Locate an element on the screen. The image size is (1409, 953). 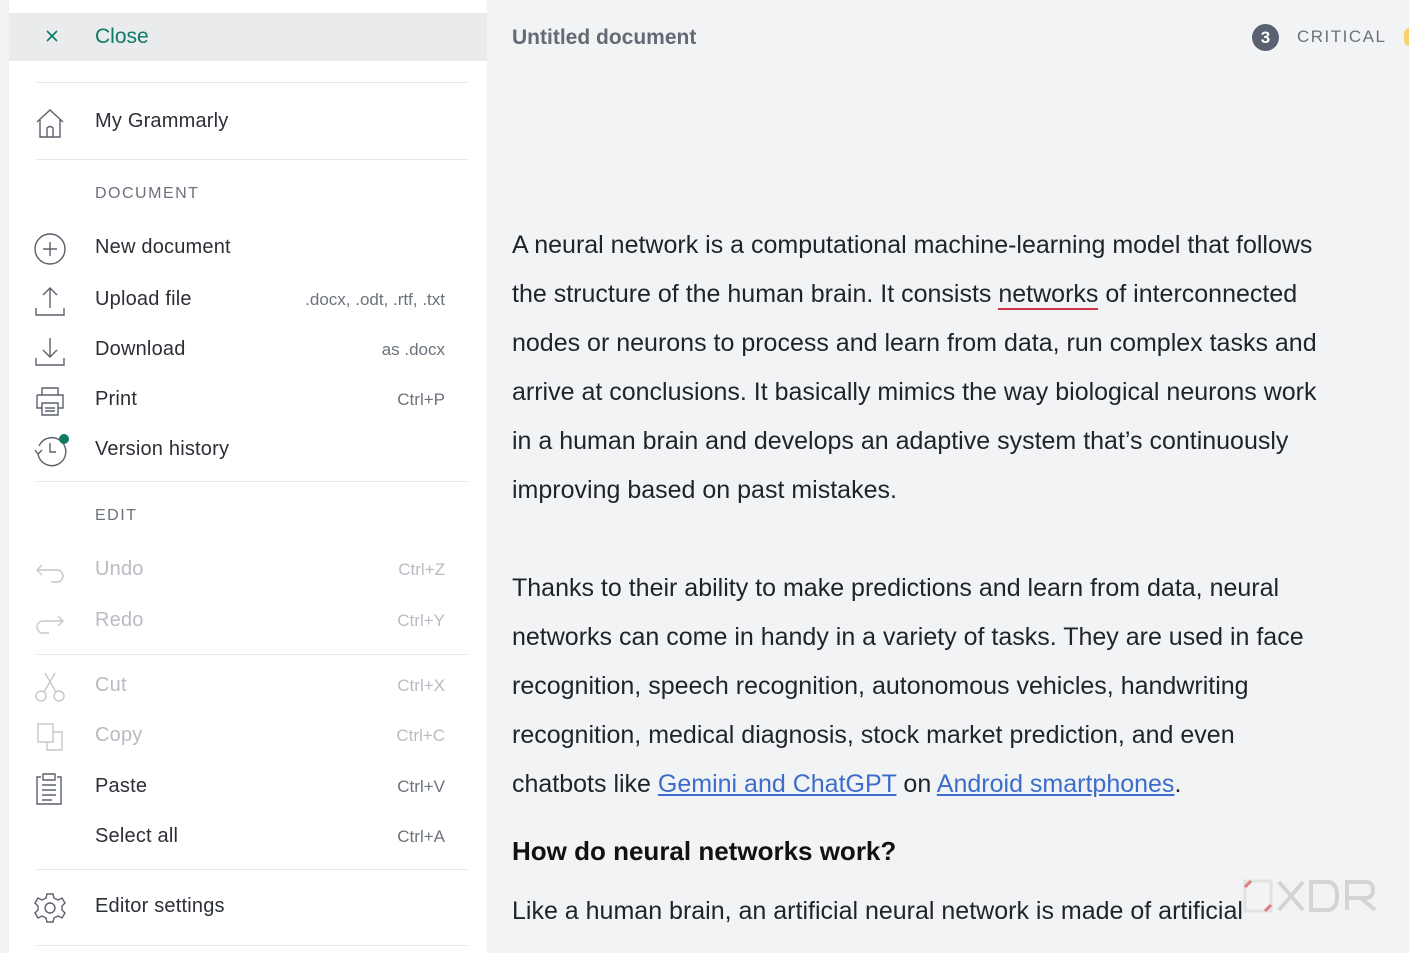
copy-hint: Ctrl+C is located at coordinates (420, 735).